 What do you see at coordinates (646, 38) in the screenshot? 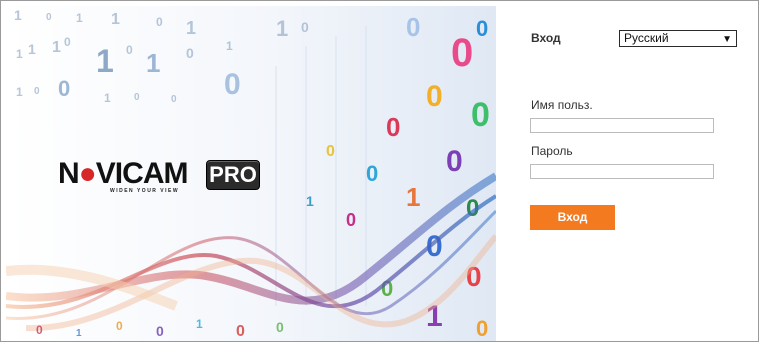
I see `language-select-value: Русский` at bounding box center [646, 38].